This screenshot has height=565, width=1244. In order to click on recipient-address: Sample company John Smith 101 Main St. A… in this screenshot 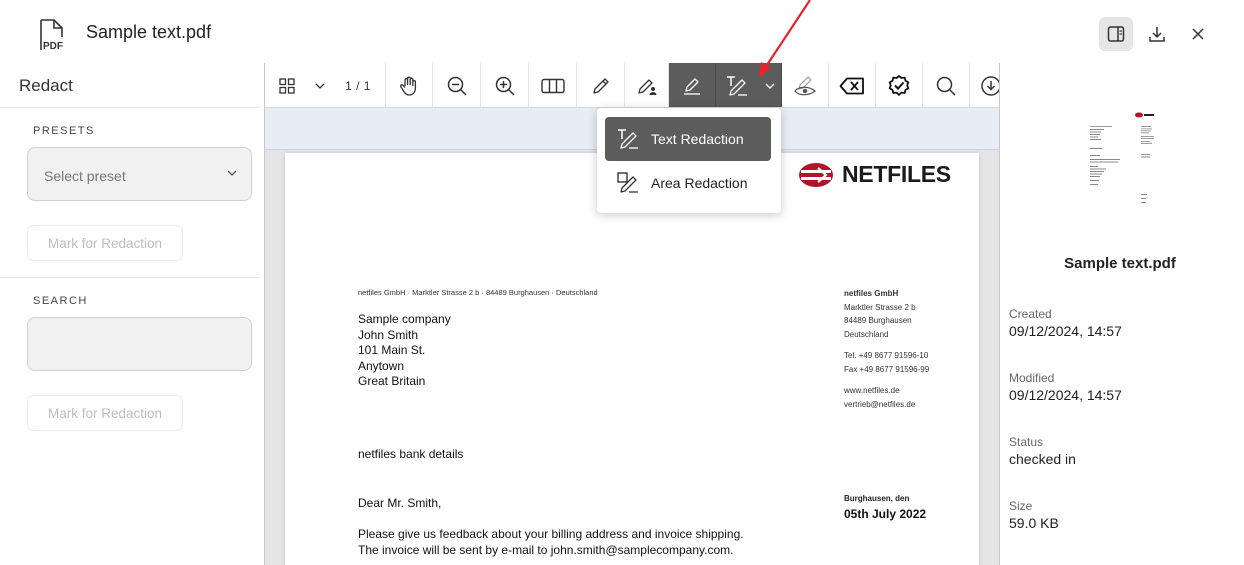, I will do `click(404, 351)`.